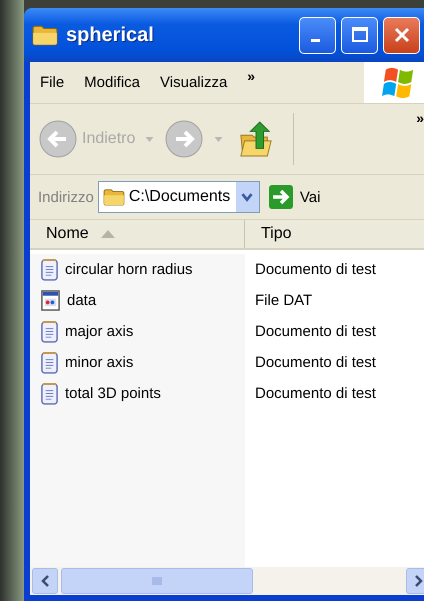 The image size is (424, 601). Describe the element at coordinates (268, 234) in the screenshot. I see `column-header: Tipo` at that location.